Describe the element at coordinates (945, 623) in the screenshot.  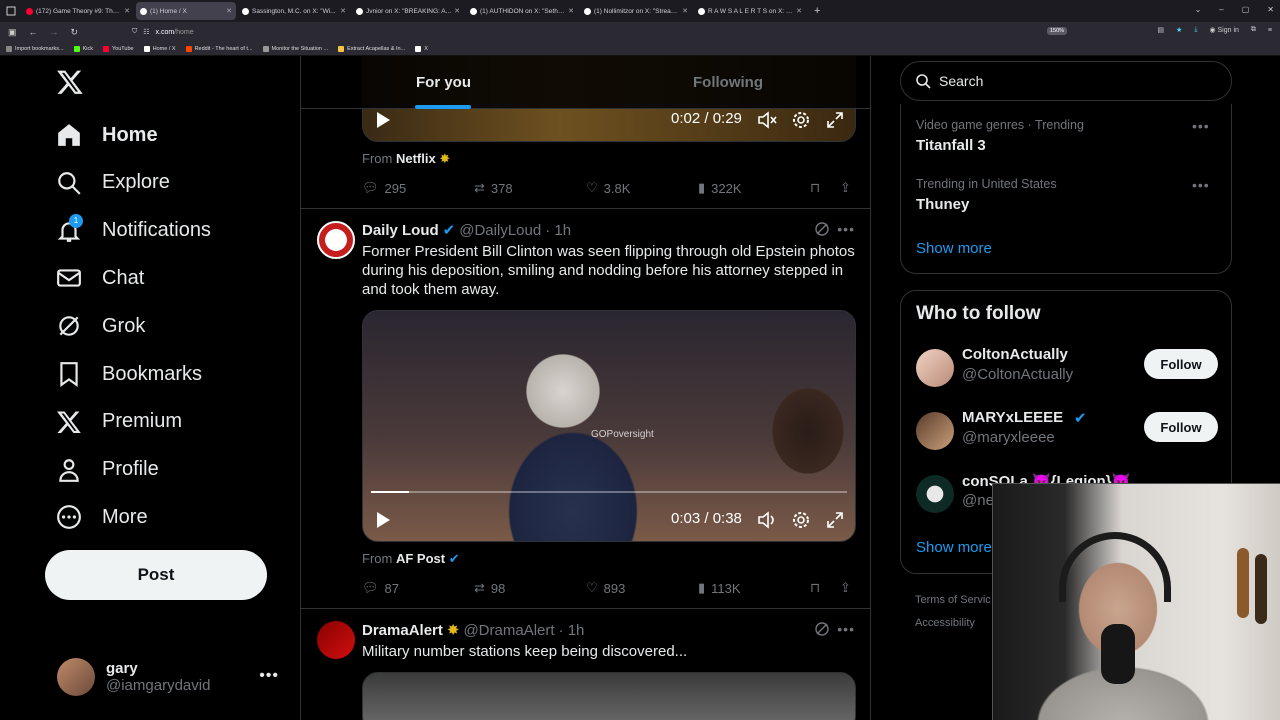
I see `footer-accessibility-link: Accessibility` at that location.